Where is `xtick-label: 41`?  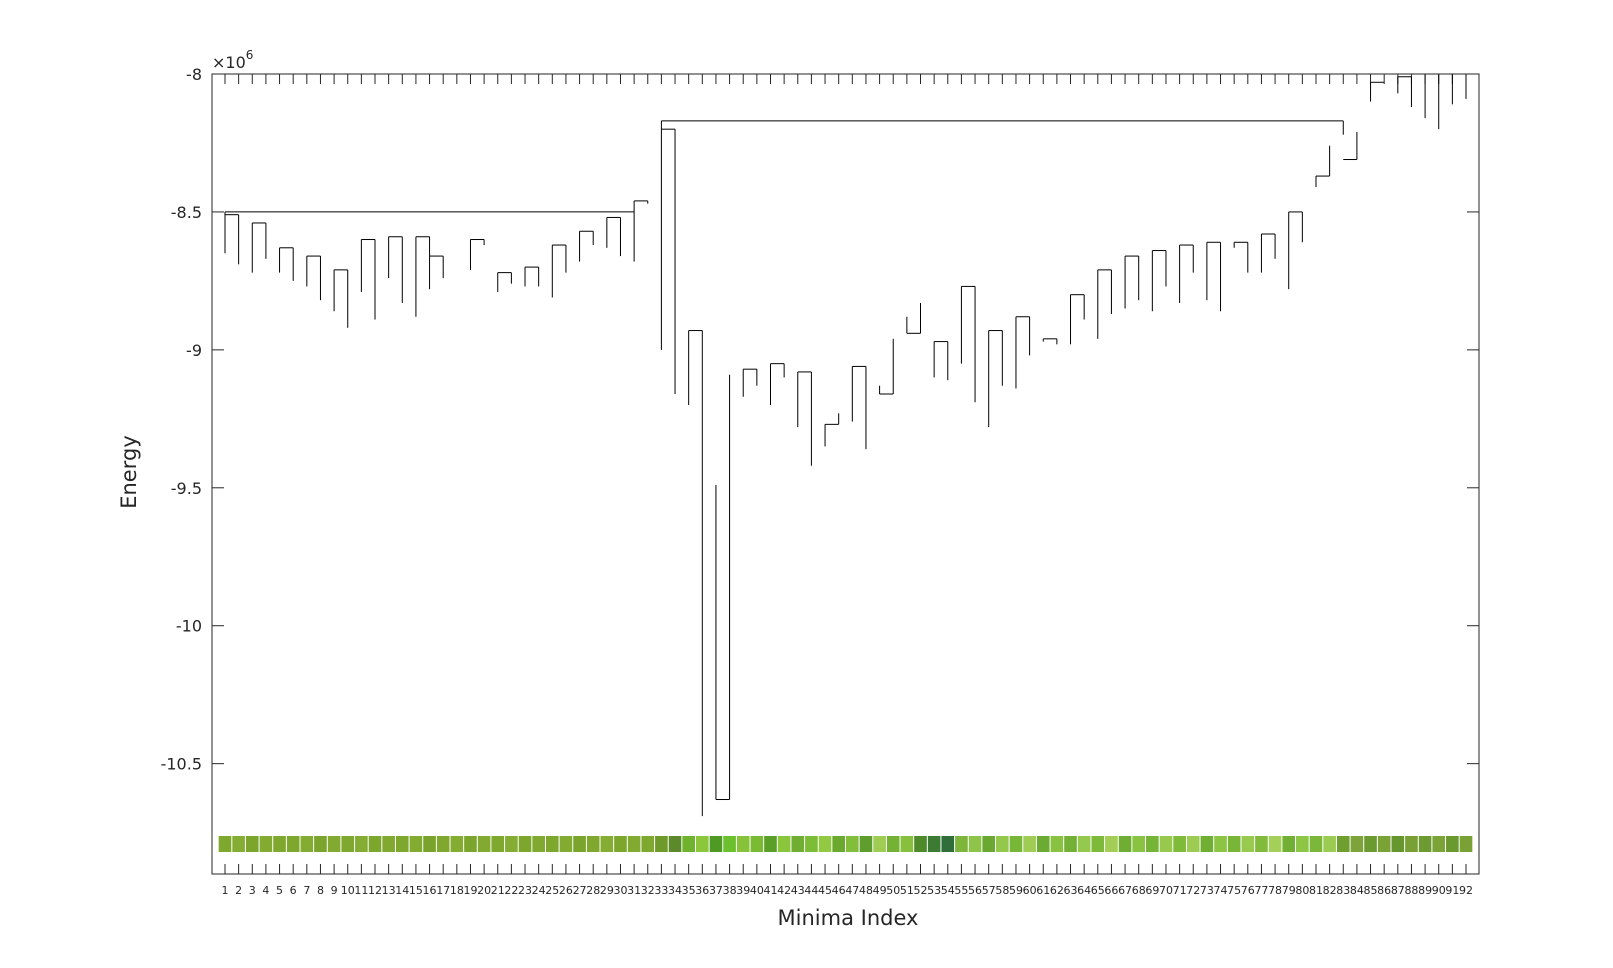
xtick-label: 41 is located at coordinates (770, 890).